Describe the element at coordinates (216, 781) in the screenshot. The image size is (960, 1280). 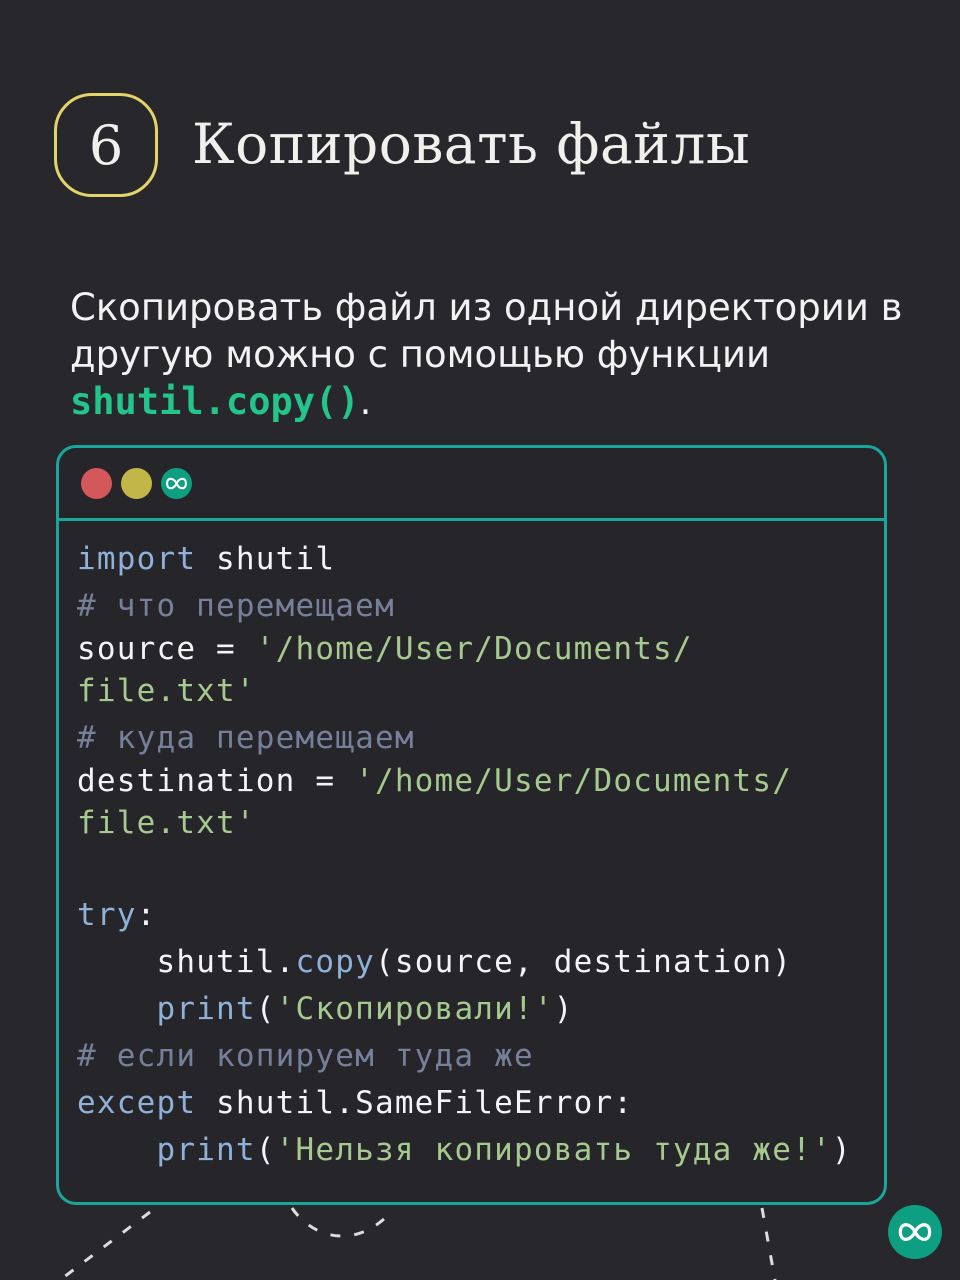
I see `code-text: destination =` at that location.